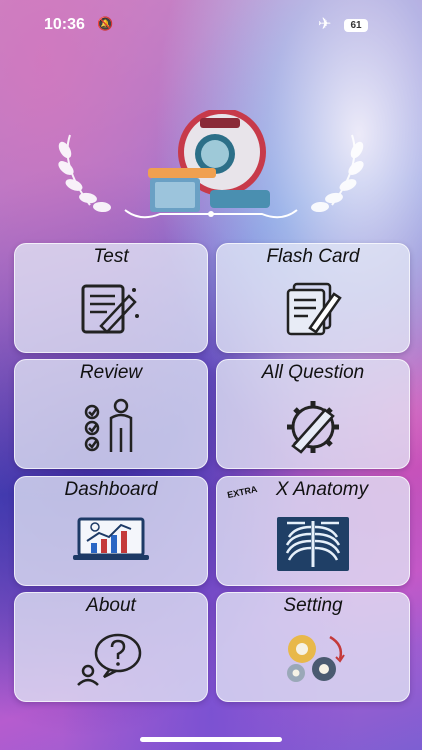  What do you see at coordinates (313, 256) in the screenshot?
I see `flash-card-label: Flash Card` at bounding box center [313, 256].